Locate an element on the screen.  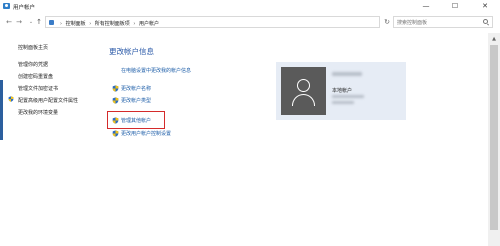
back-arrow-icon: ← is located at coordinates (9, 22).